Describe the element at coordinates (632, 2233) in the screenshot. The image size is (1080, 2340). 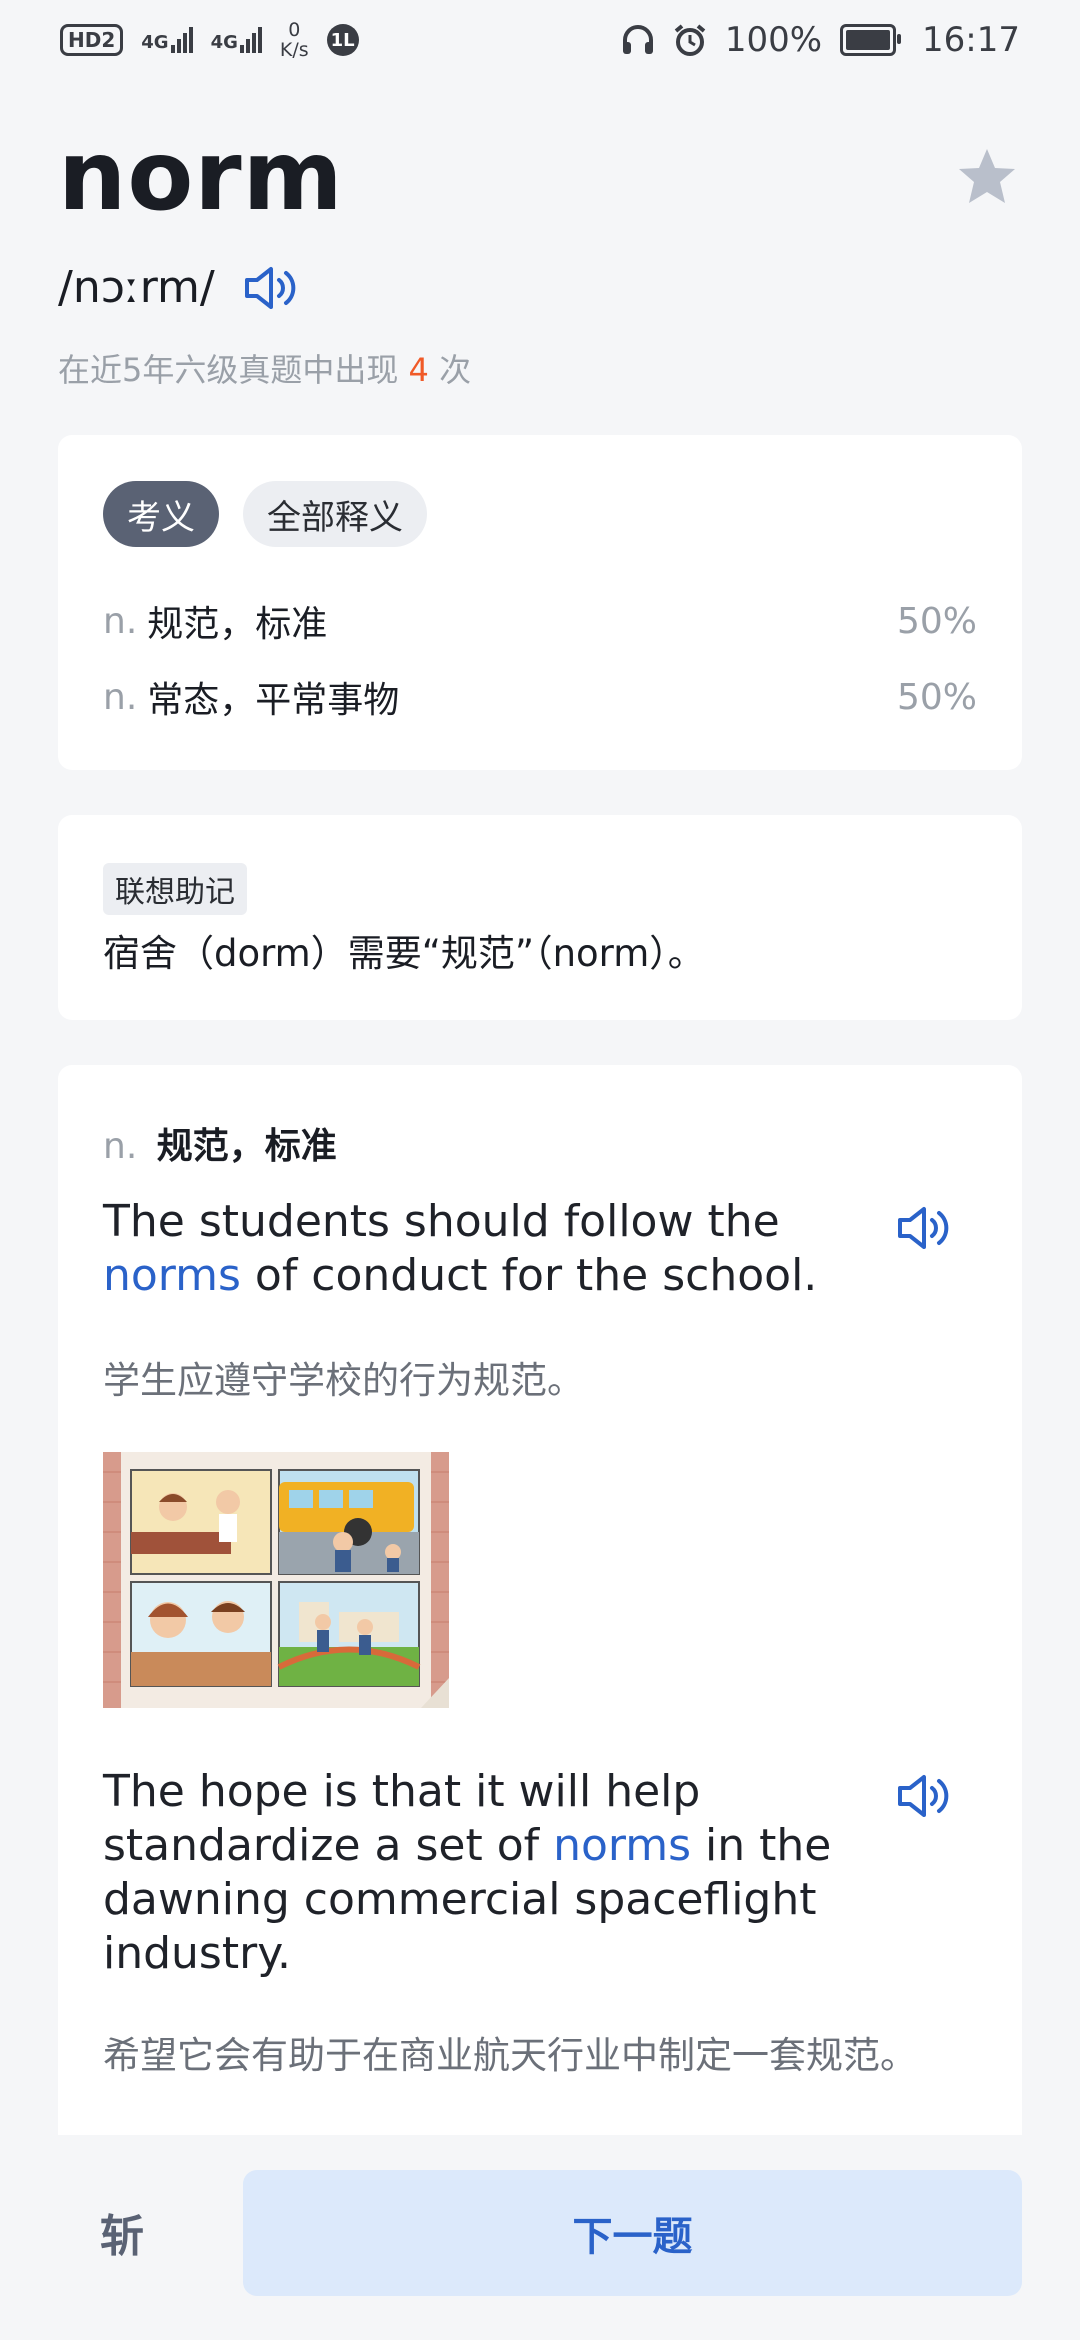
I see `next-question-button: 下一题` at that location.